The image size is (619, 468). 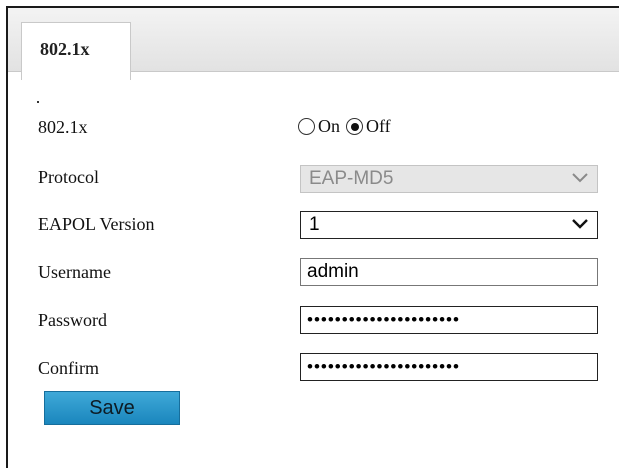 I want to click on eapol-label: EAPOL Version, so click(x=96, y=224).